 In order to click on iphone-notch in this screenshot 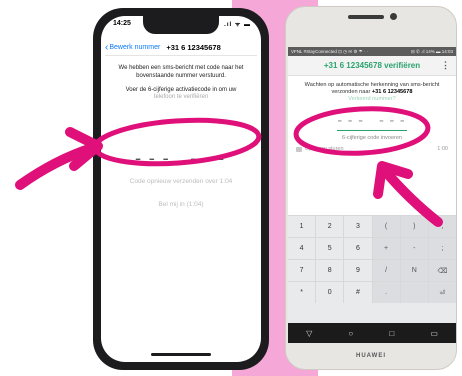, I will do `click(181, 25)`.